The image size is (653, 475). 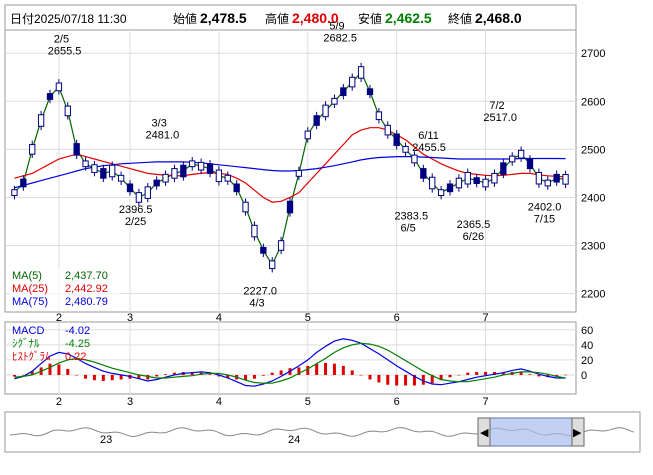 I want to click on annotation-value: 2481.0, so click(x=163, y=136).